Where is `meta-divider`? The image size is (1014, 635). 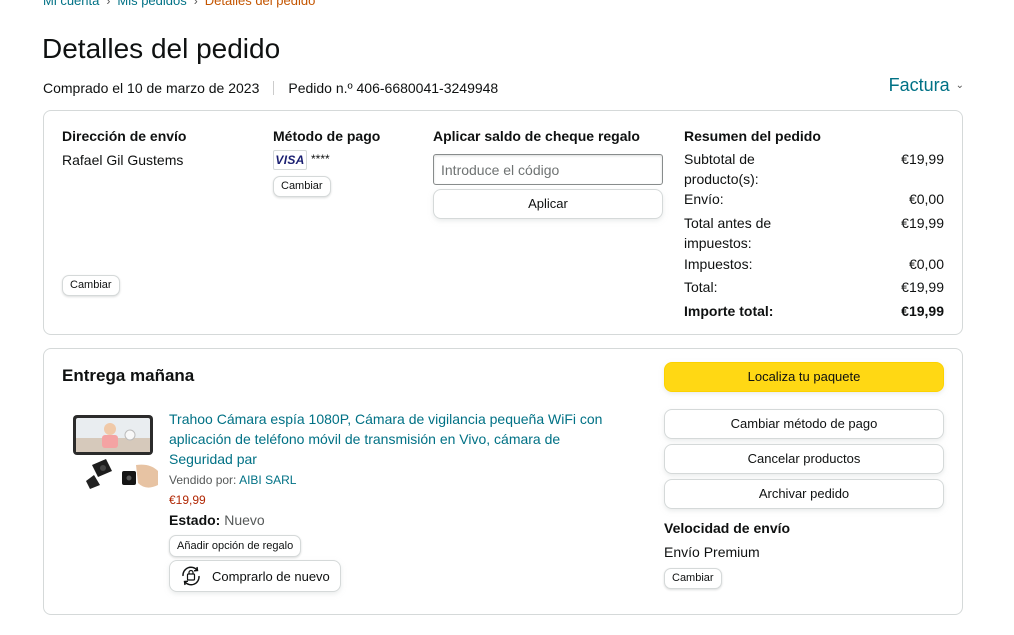 meta-divider is located at coordinates (274, 88).